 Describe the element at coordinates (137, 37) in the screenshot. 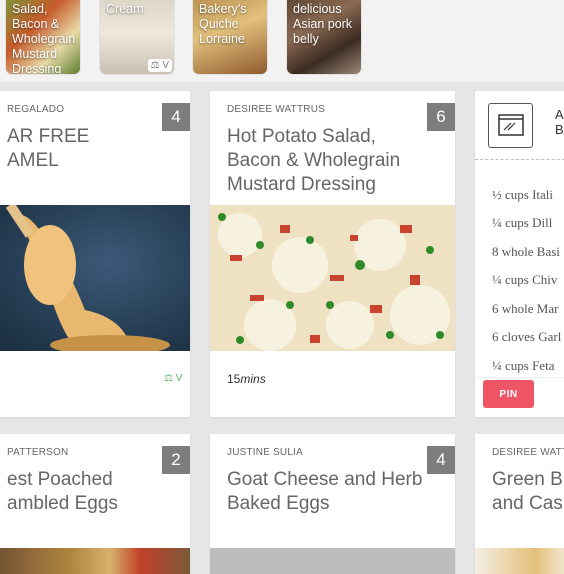

I see `recent-recipe-thumb: Cream ⚖ V` at that location.